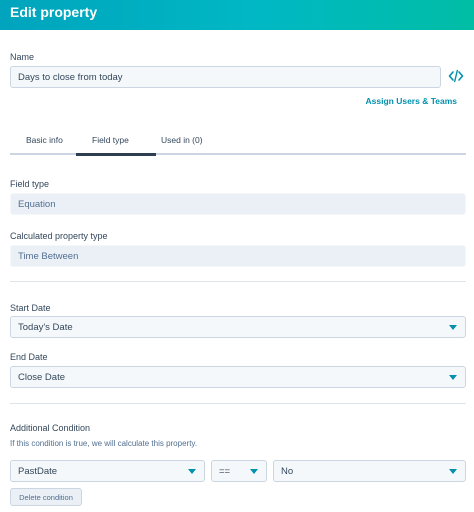  What do you see at coordinates (107, 471) in the screenshot?
I see `condition-property-select: PastDate` at bounding box center [107, 471].